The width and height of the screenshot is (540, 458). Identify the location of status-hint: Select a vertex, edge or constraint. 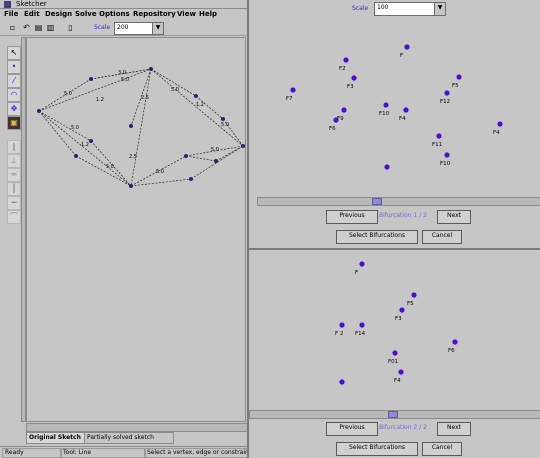
(198, 453).